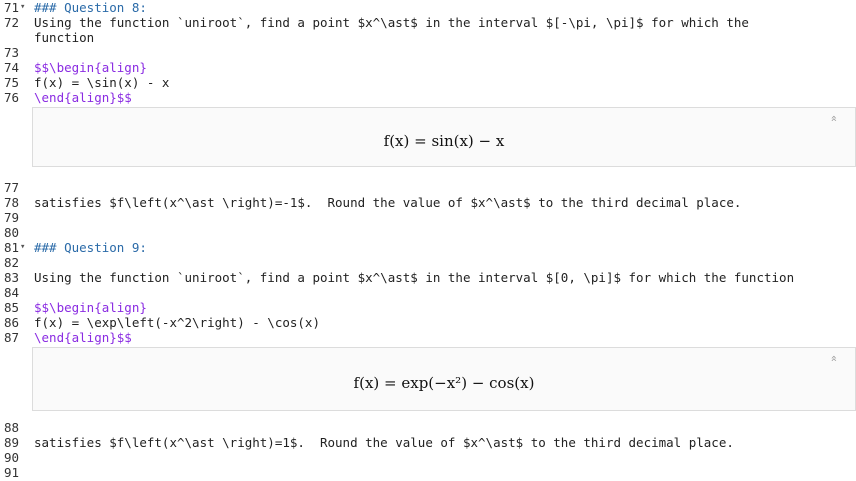 Image resolution: width=856 pixels, height=481 pixels. I want to click on line-number: 78, so click(12, 202).